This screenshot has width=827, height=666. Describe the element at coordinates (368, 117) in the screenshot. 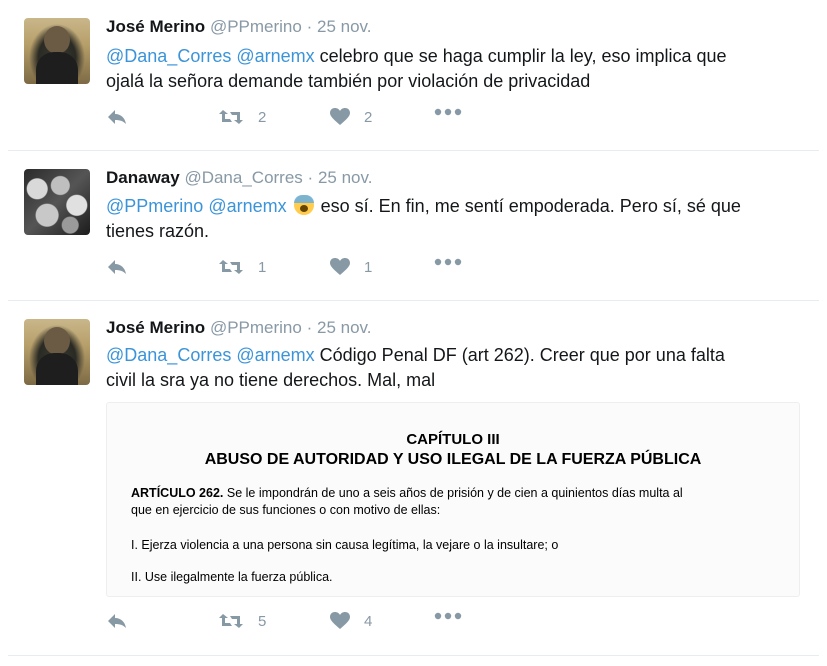

I see `like-count: 2` at that location.